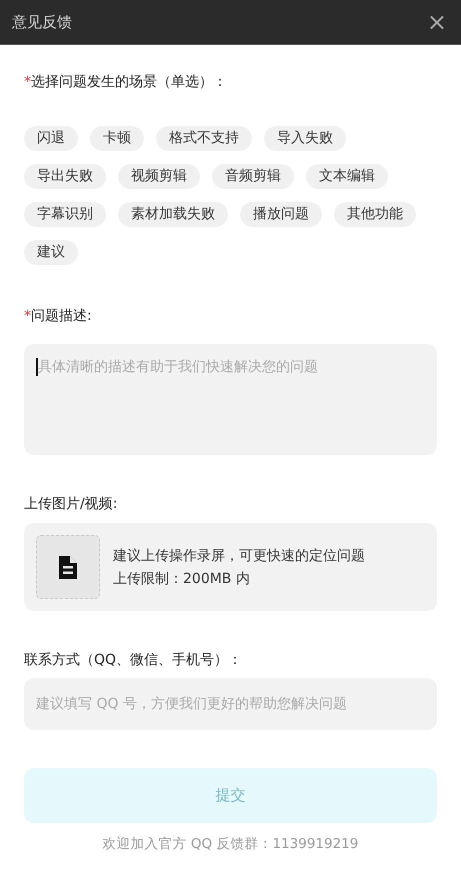  What do you see at coordinates (191, 704) in the screenshot?
I see `placeholder-text: 建议填写 QQ 号，方便我们更好的帮助您解决问题` at bounding box center [191, 704].